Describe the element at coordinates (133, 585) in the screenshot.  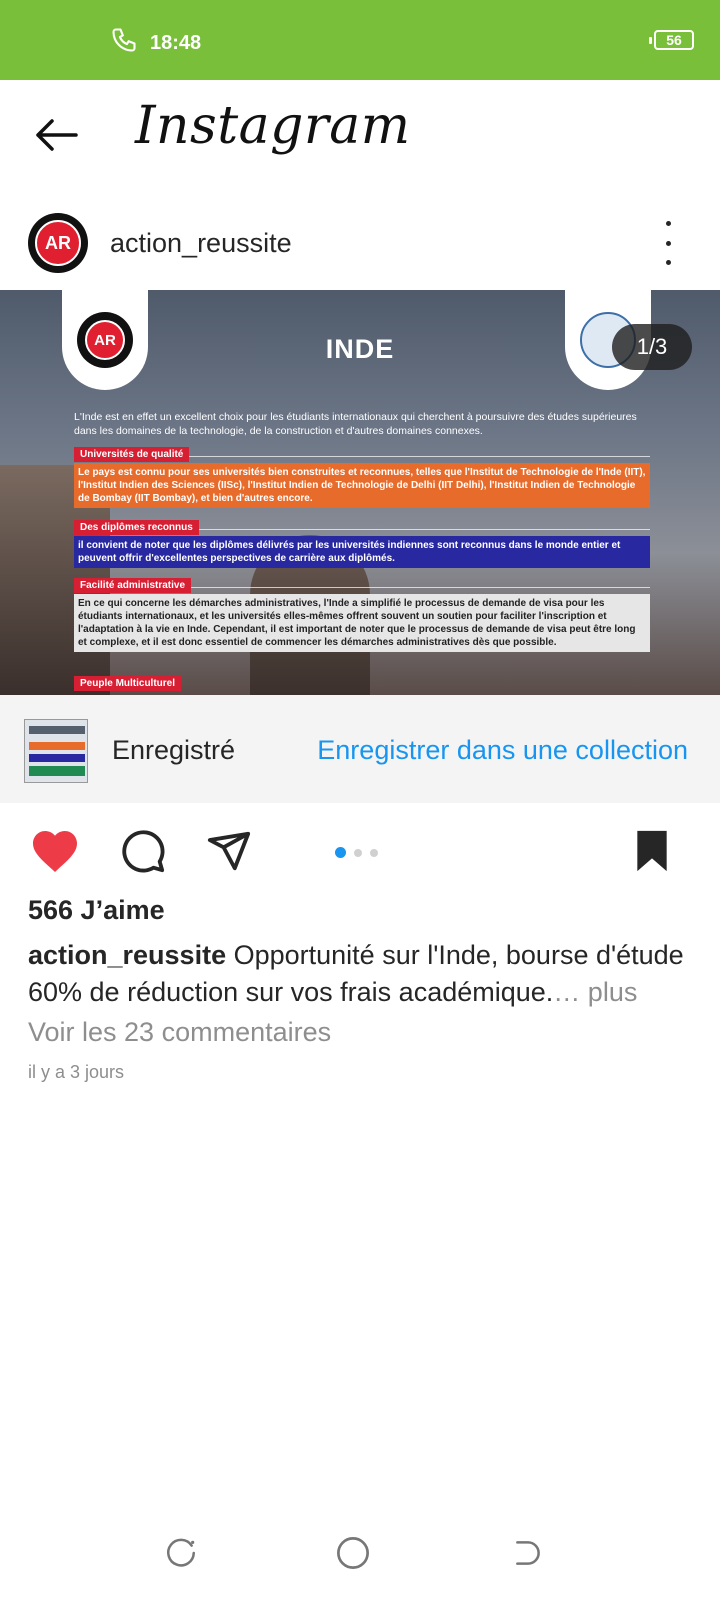
I see `section-title: Facilité administrative` at that location.